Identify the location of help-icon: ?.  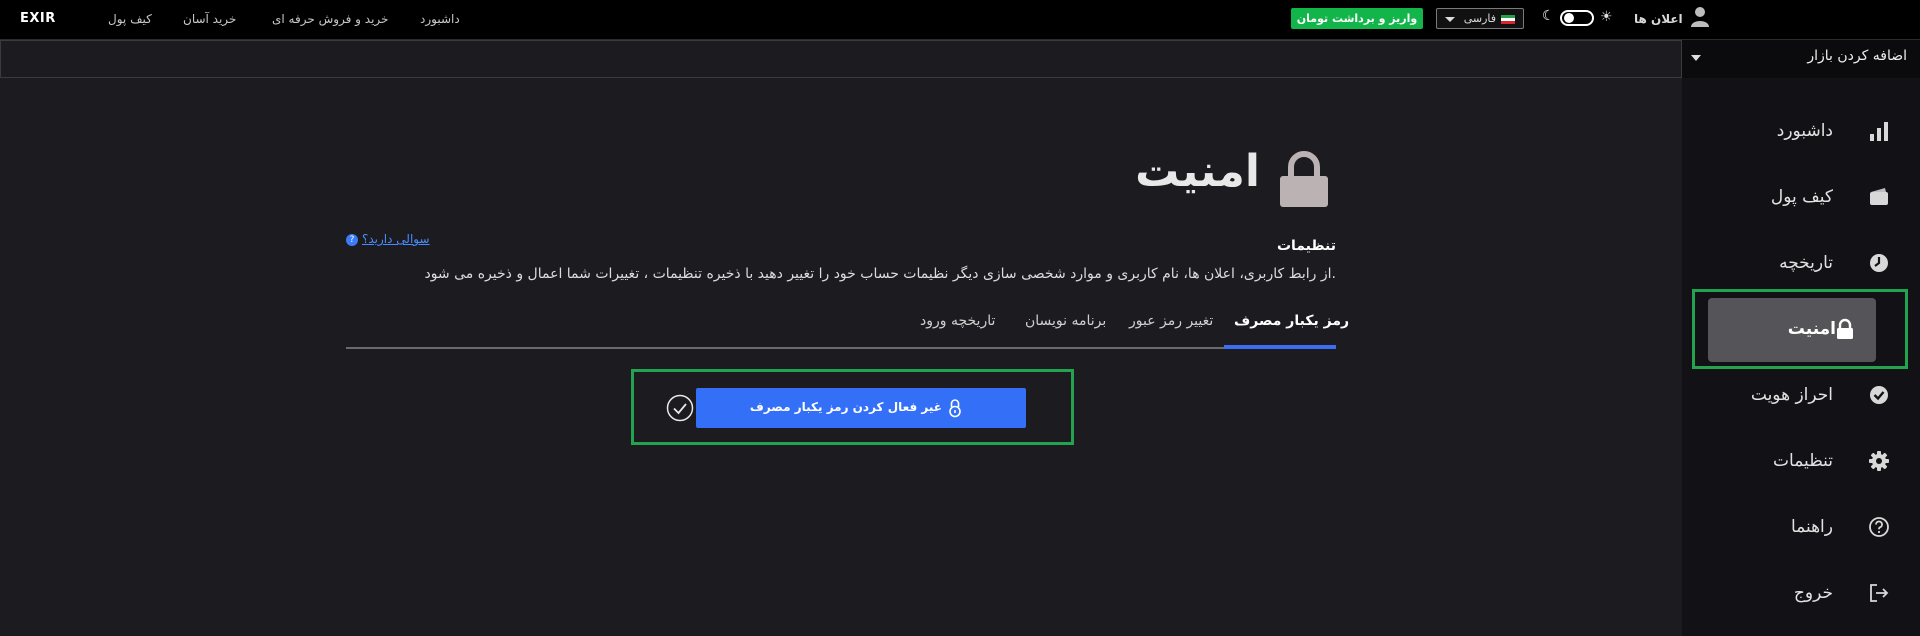
(352, 240).